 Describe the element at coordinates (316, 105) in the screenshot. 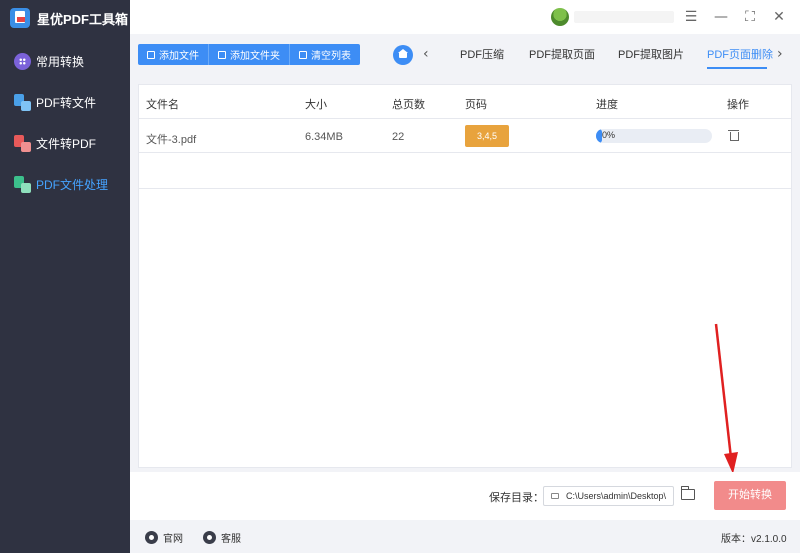

I see `col-size: 大小` at that location.